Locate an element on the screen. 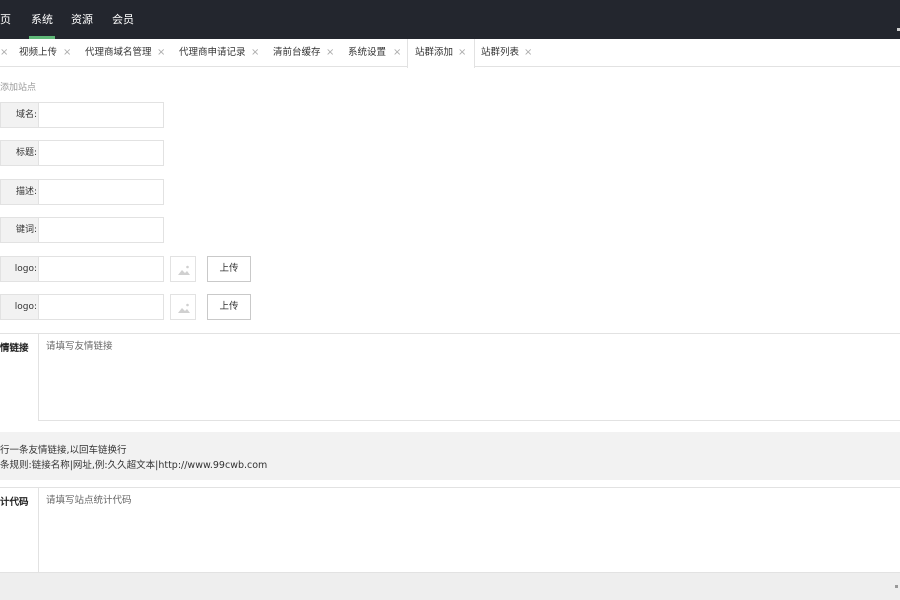 Image resolution: width=900 pixels, height=600 pixels. nav-item-resources: 资源 is located at coordinates (82, 19).